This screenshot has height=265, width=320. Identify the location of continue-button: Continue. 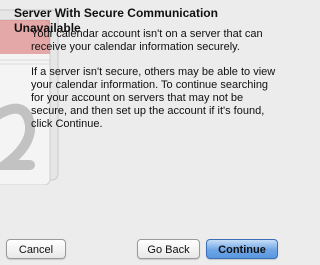
(242, 249).